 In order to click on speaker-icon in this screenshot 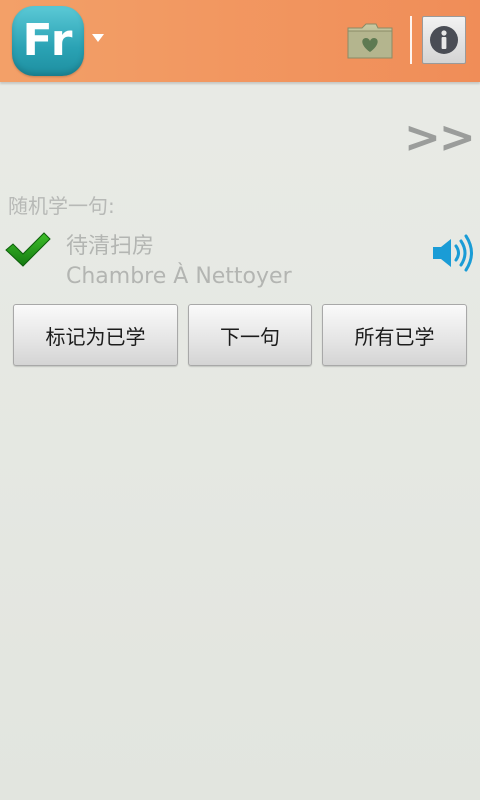, I will do `click(453, 253)`.